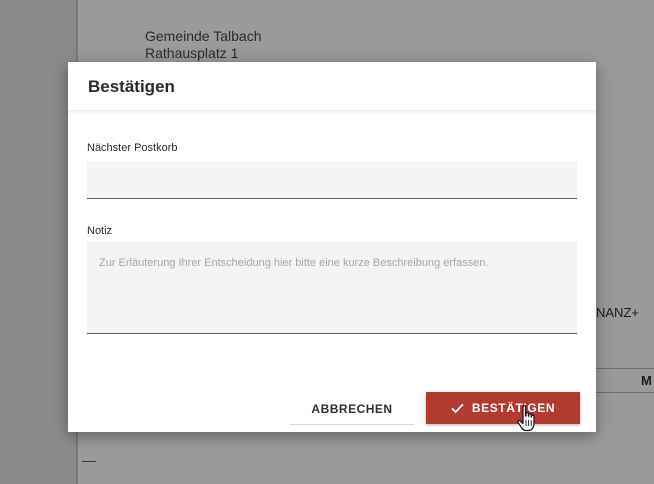  I want to click on background-address: Gemeinde Talbach Rathausplatz 1, so click(203, 45).